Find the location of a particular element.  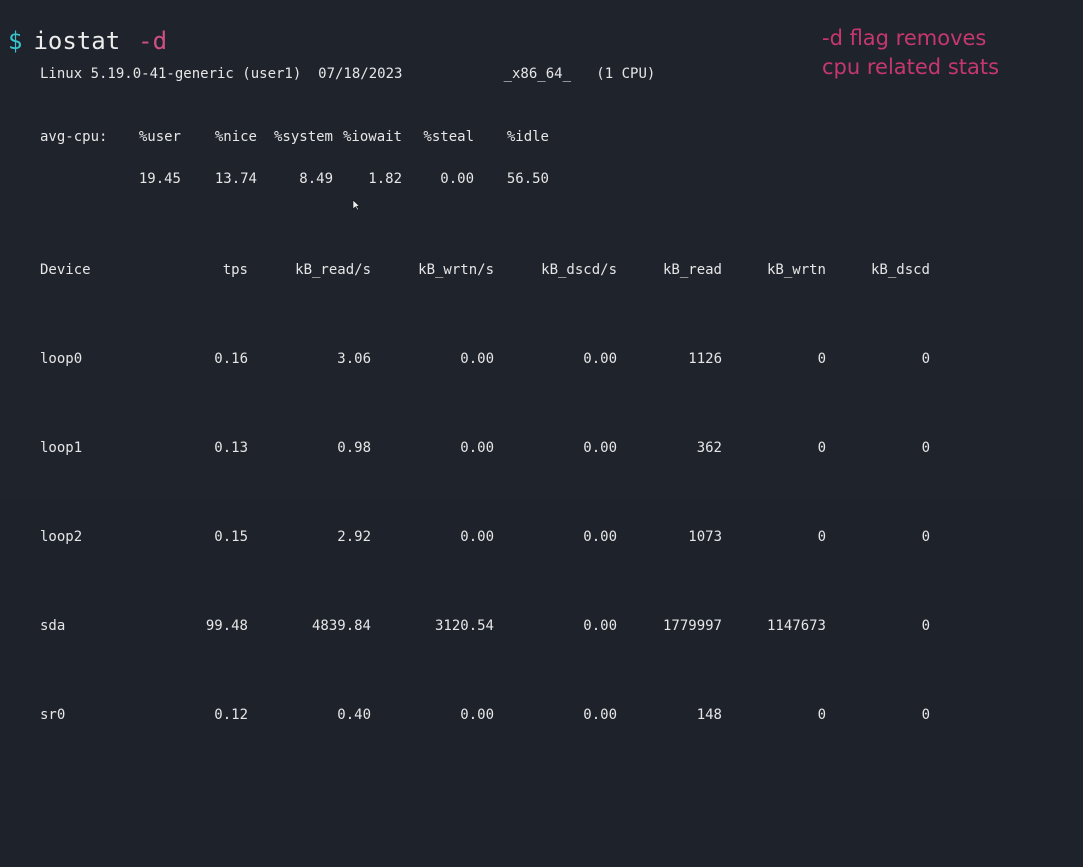

kb-read-s-value: 0.40 is located at coordinates (354, 715).